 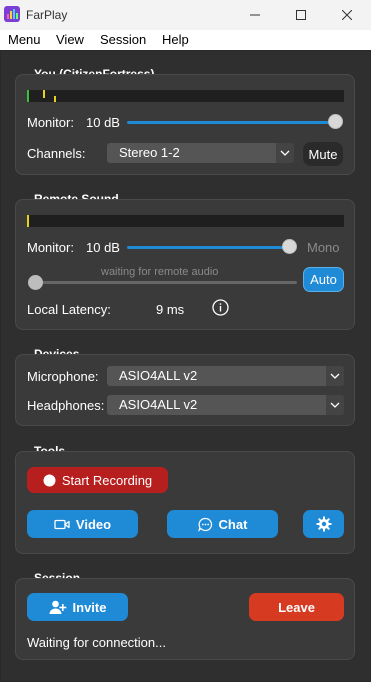 What do you see at coordinates (205, 524) in the screenshot?
I see `chat-bubble-icon` at bounding box center [205, 524].